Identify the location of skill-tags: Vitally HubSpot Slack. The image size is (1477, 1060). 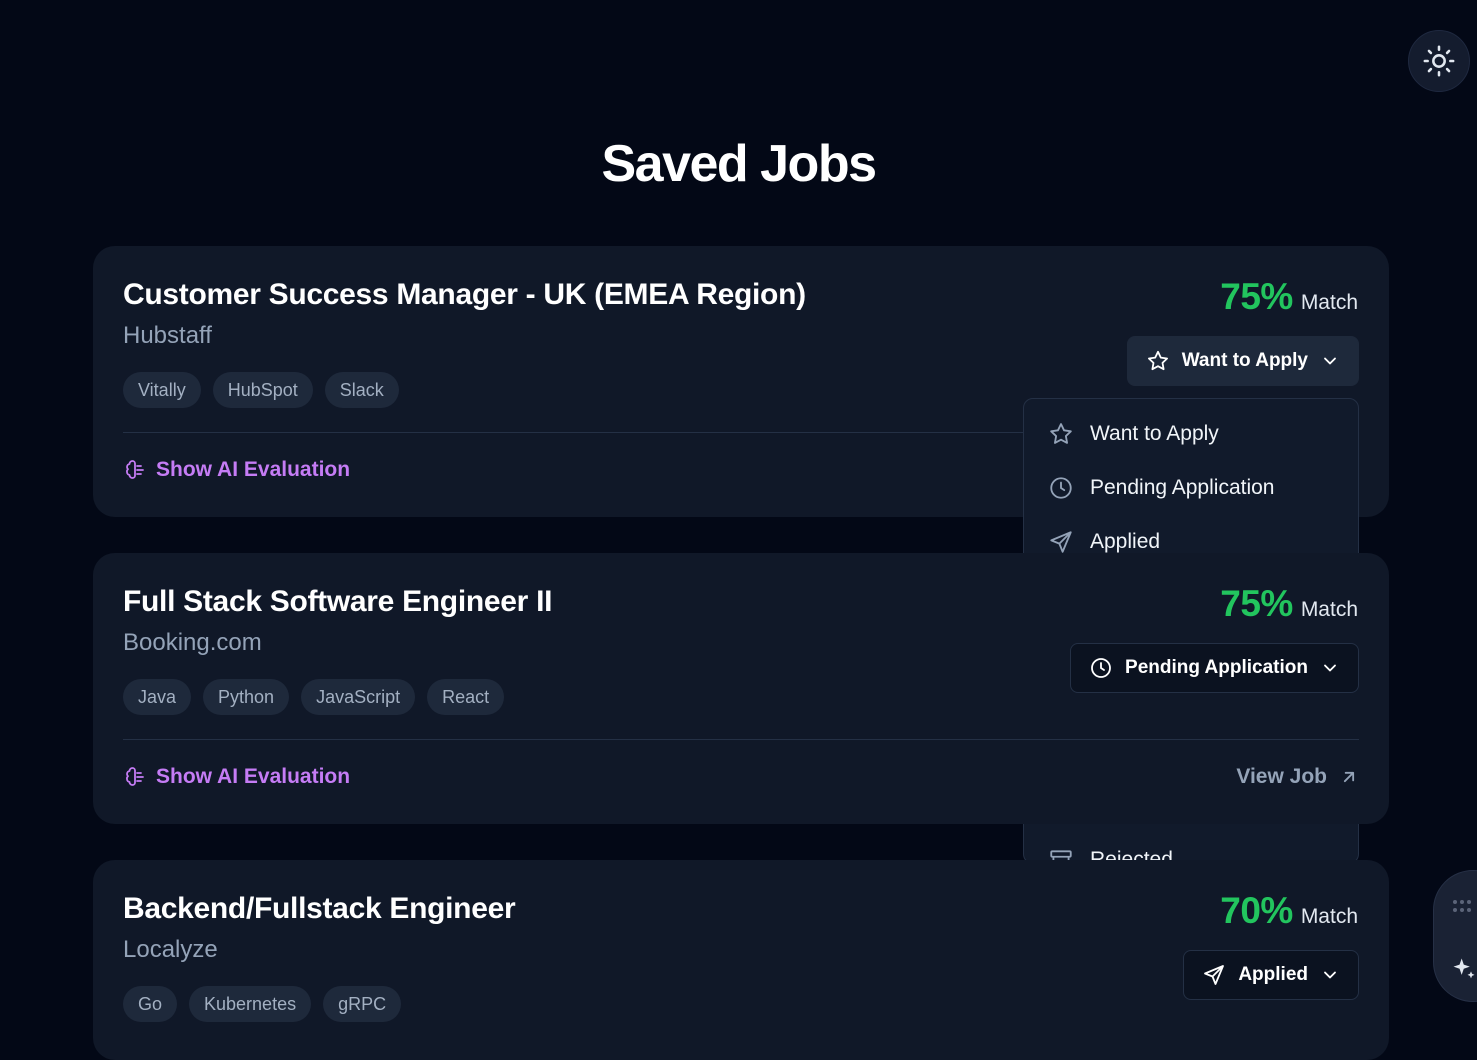
(261, 390).